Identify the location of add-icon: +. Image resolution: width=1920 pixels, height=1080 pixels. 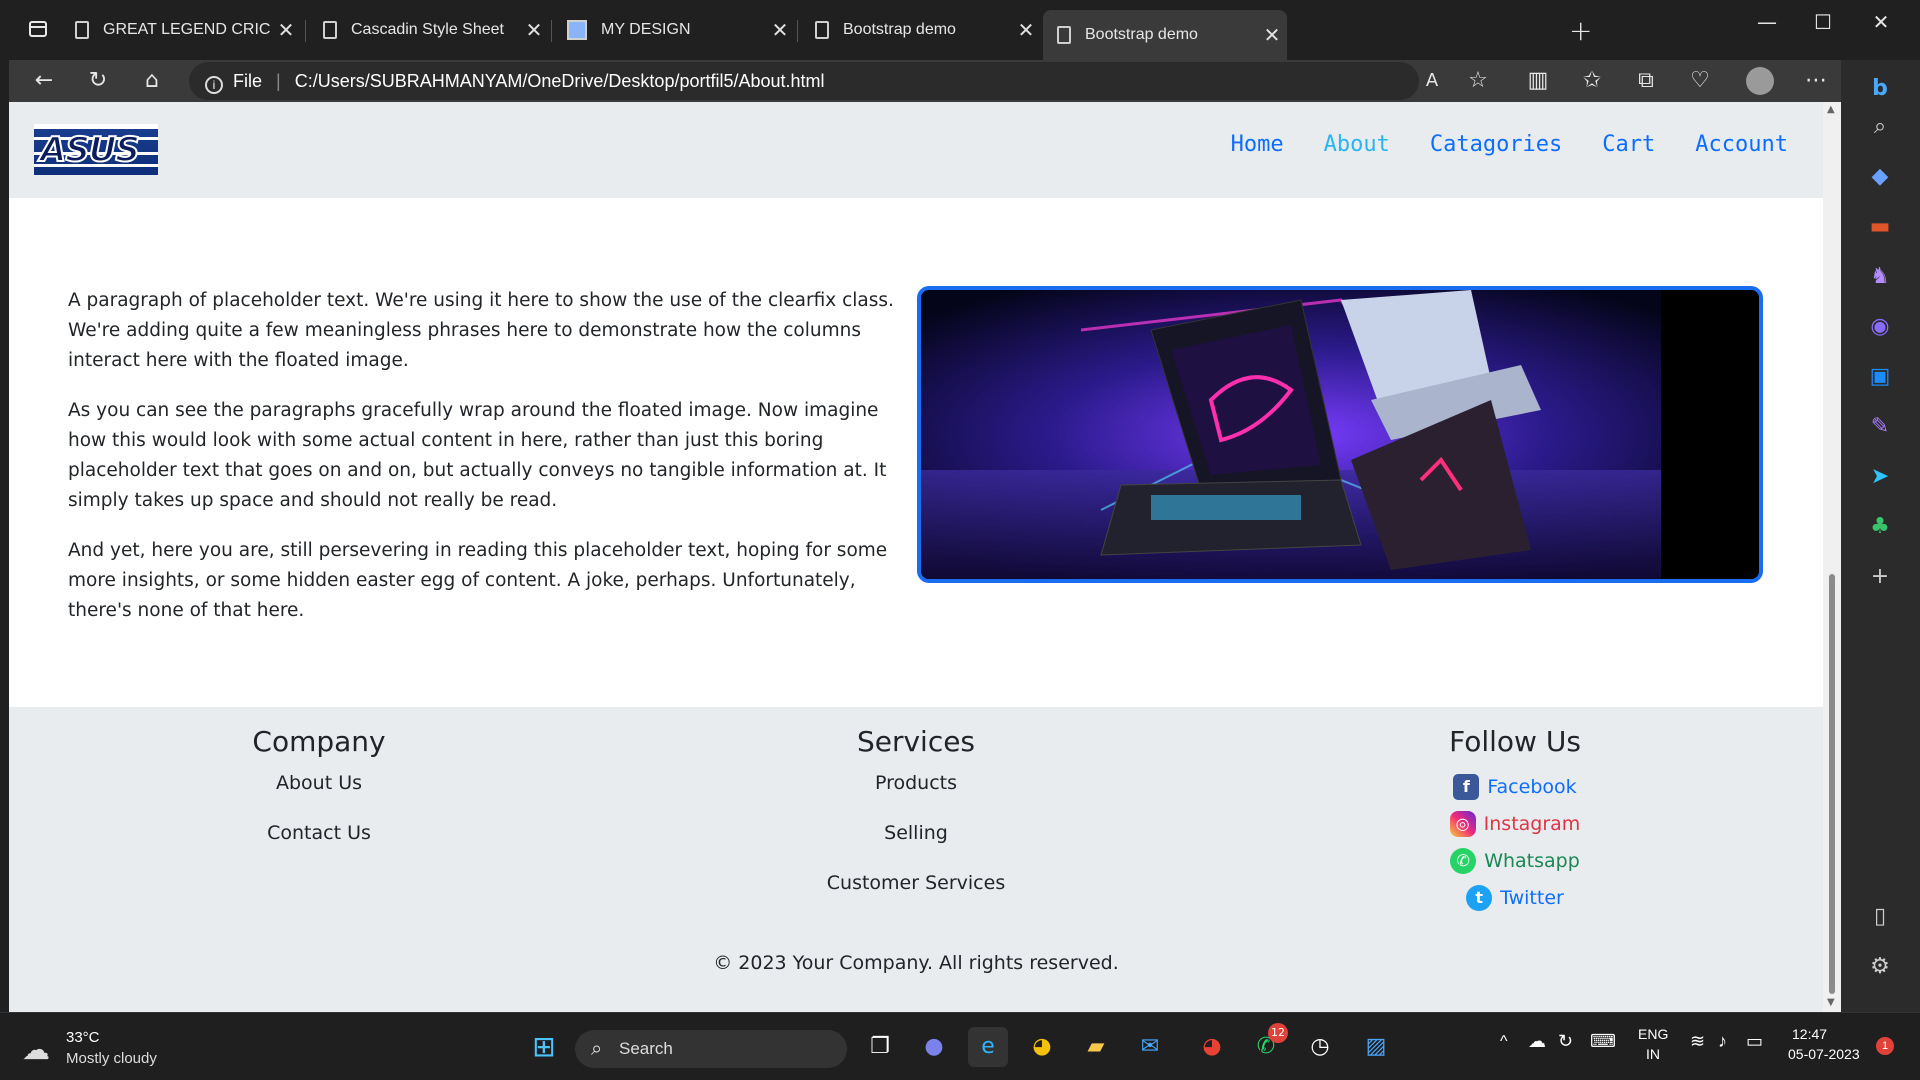
(1880, 577).